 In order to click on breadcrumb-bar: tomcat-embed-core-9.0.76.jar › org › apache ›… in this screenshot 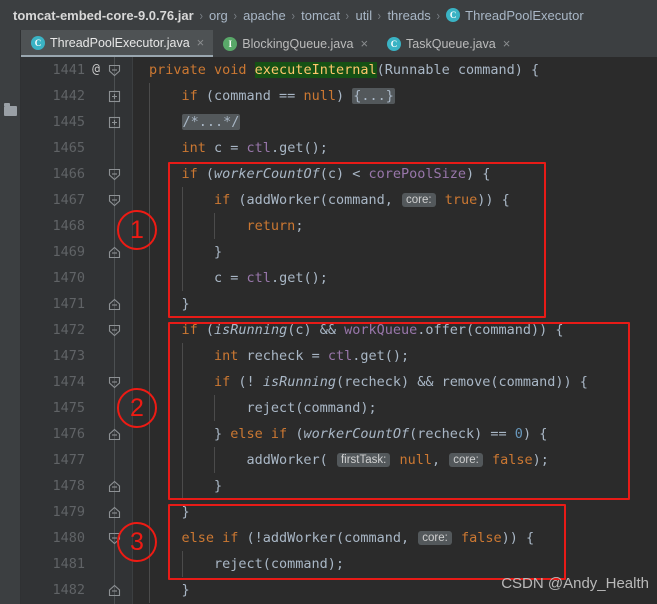, I will do `click(328, 15)`.